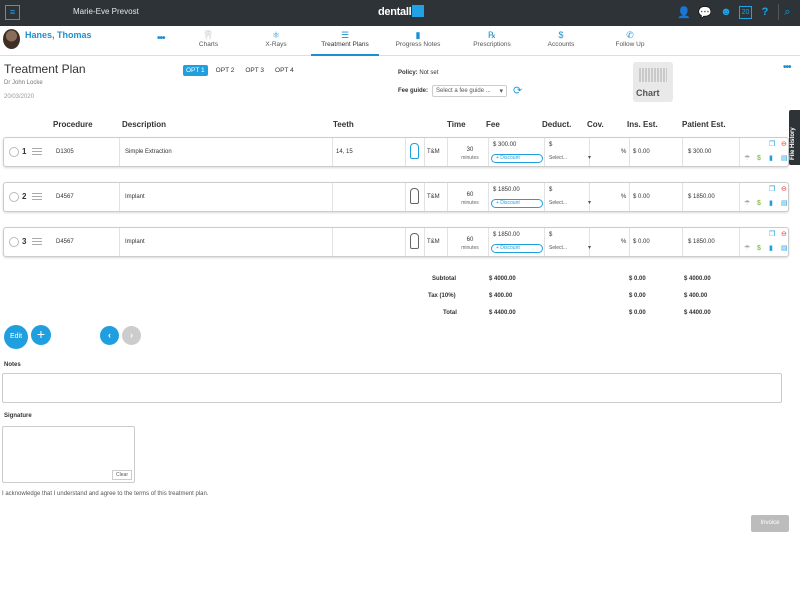 The image size is (800, 600). What do you see at coordinates (276, 41) in the screenshot?
I see `tab-x-rays: ⚛ X-Rays` at bounding box center [276, 41].